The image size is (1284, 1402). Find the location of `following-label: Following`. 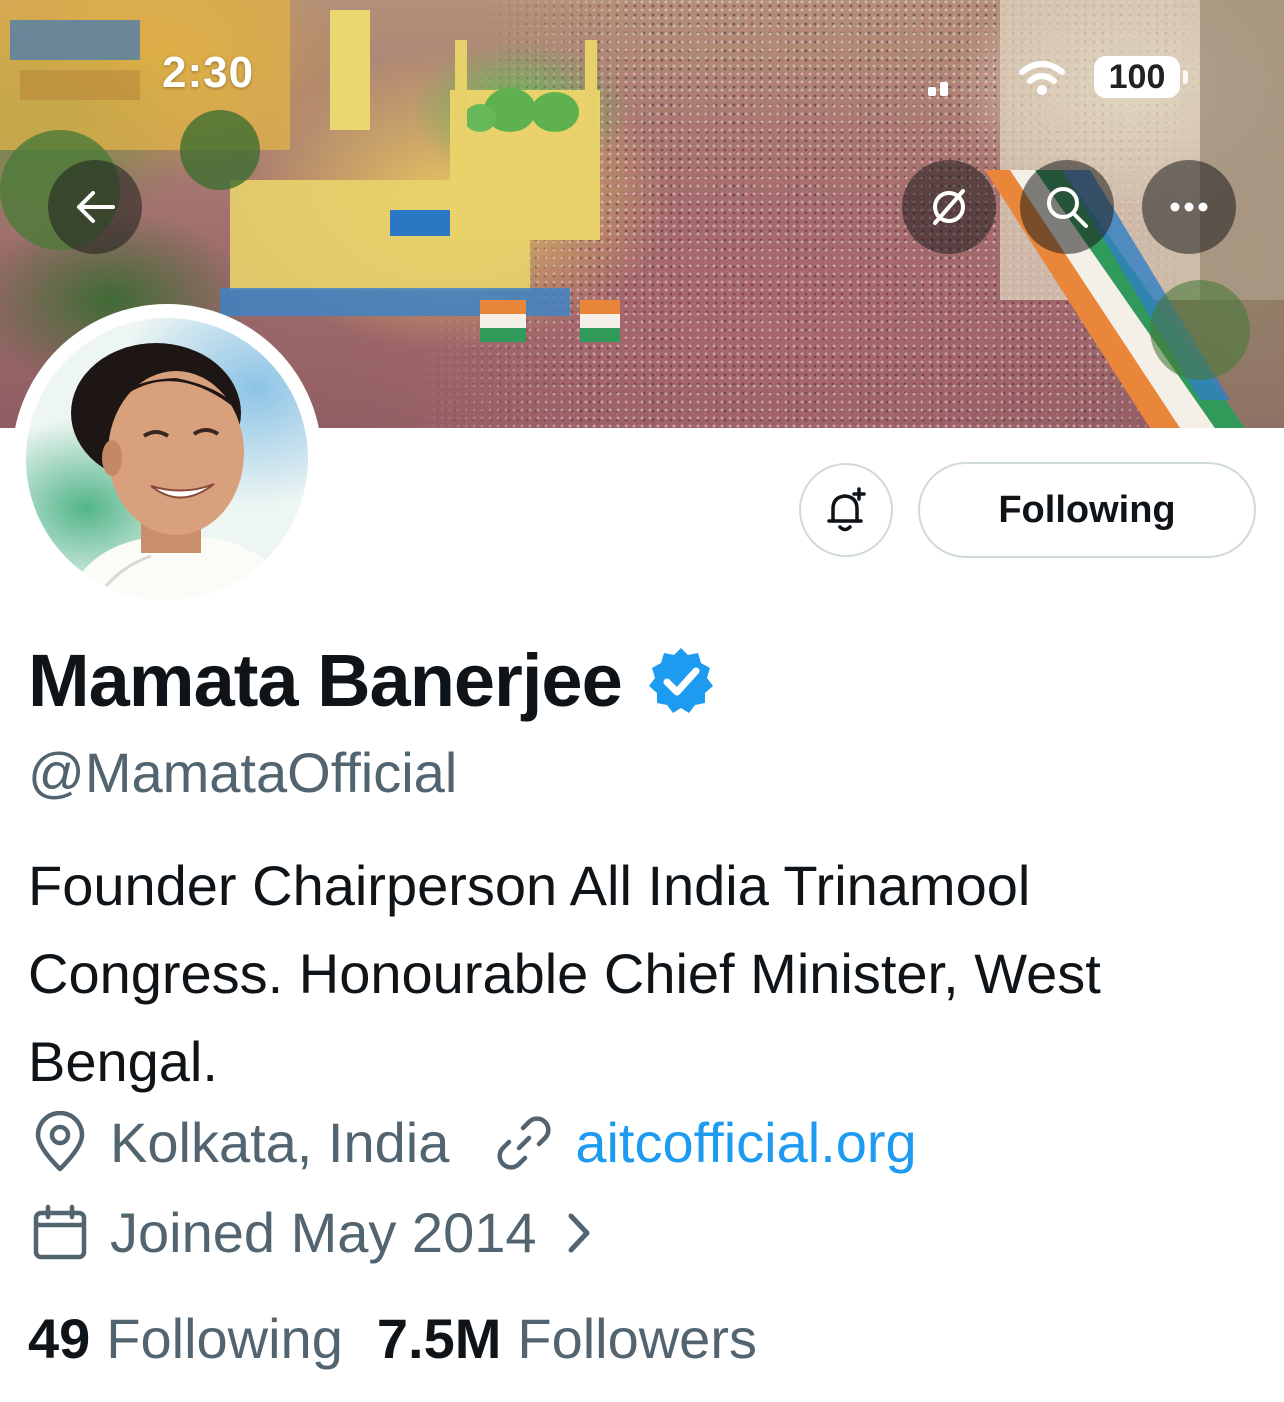

following-label: Following is located at coordinates (224, 1338).